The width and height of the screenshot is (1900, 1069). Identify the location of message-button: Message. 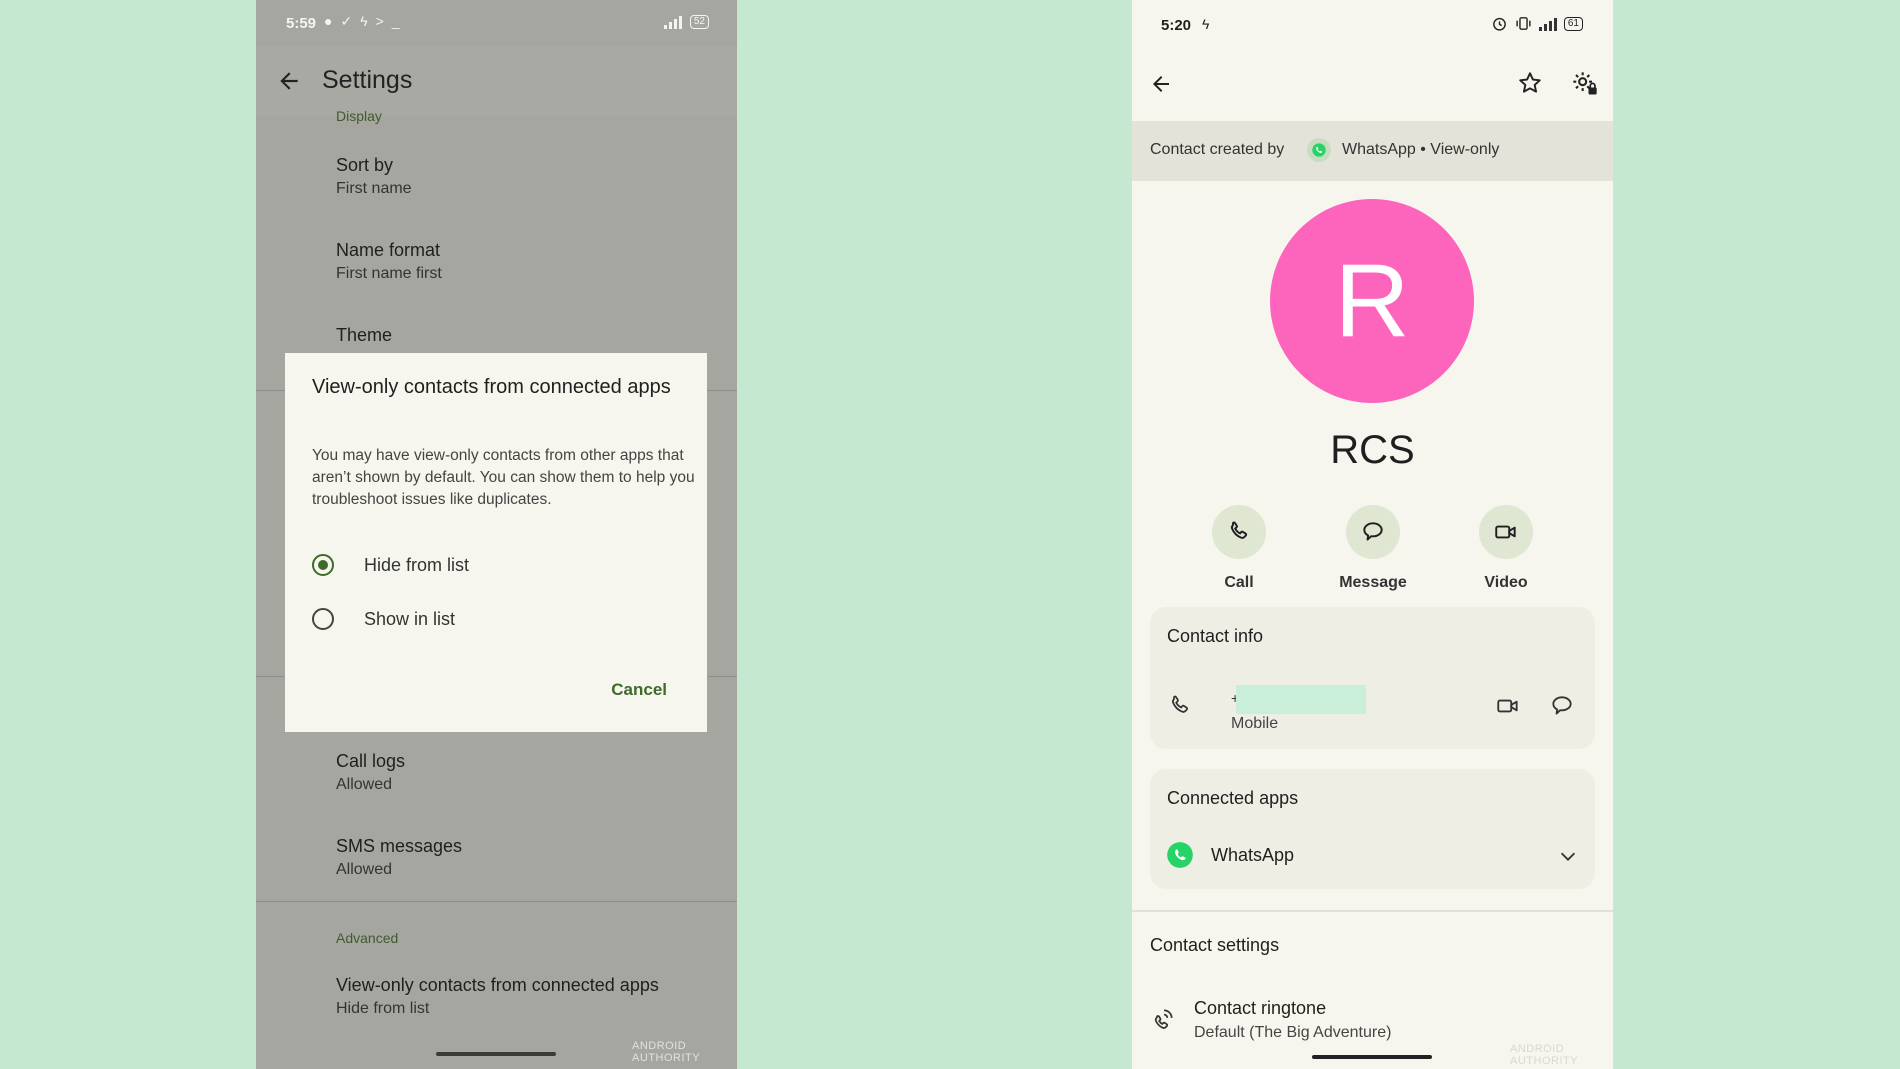
(1373, 548).